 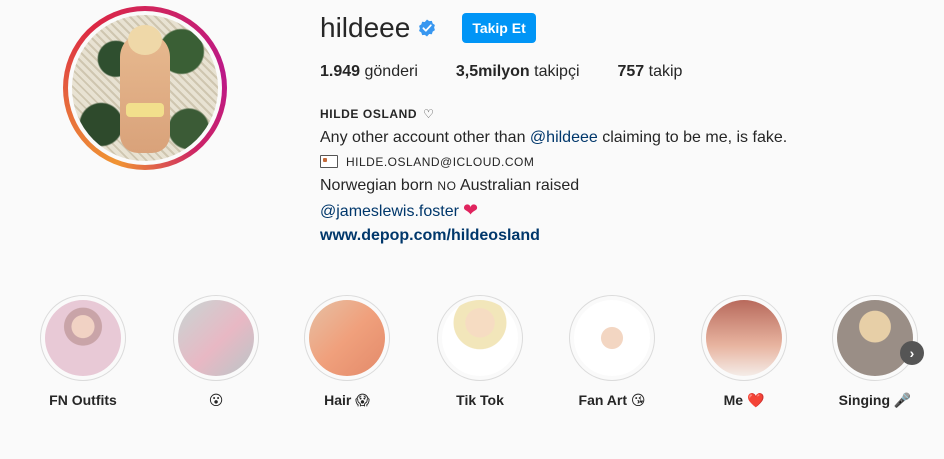 What do you see at coordinates (425, 137) in the screenshot?
I see `bio-text: Any other account other than` at bounding box center [425, 137].